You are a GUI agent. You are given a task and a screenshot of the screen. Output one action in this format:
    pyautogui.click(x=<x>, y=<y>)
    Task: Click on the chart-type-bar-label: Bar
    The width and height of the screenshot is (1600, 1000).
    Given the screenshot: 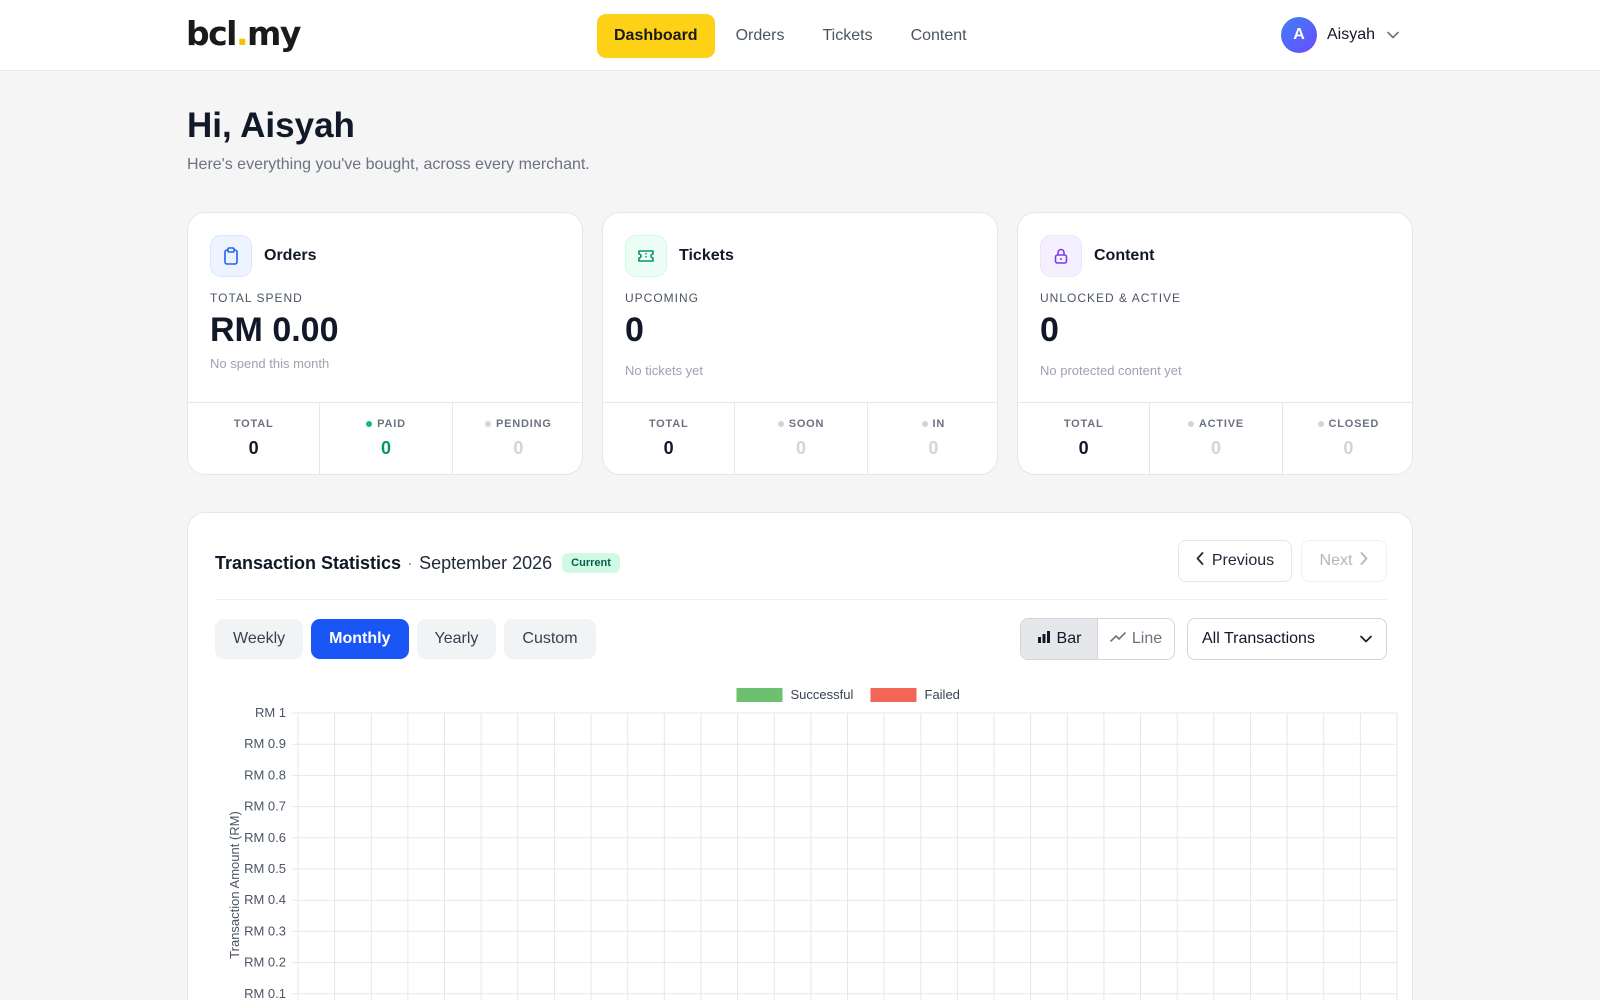 What is the action you would take?
    pyautogui.click(x=1069, y=638)
    